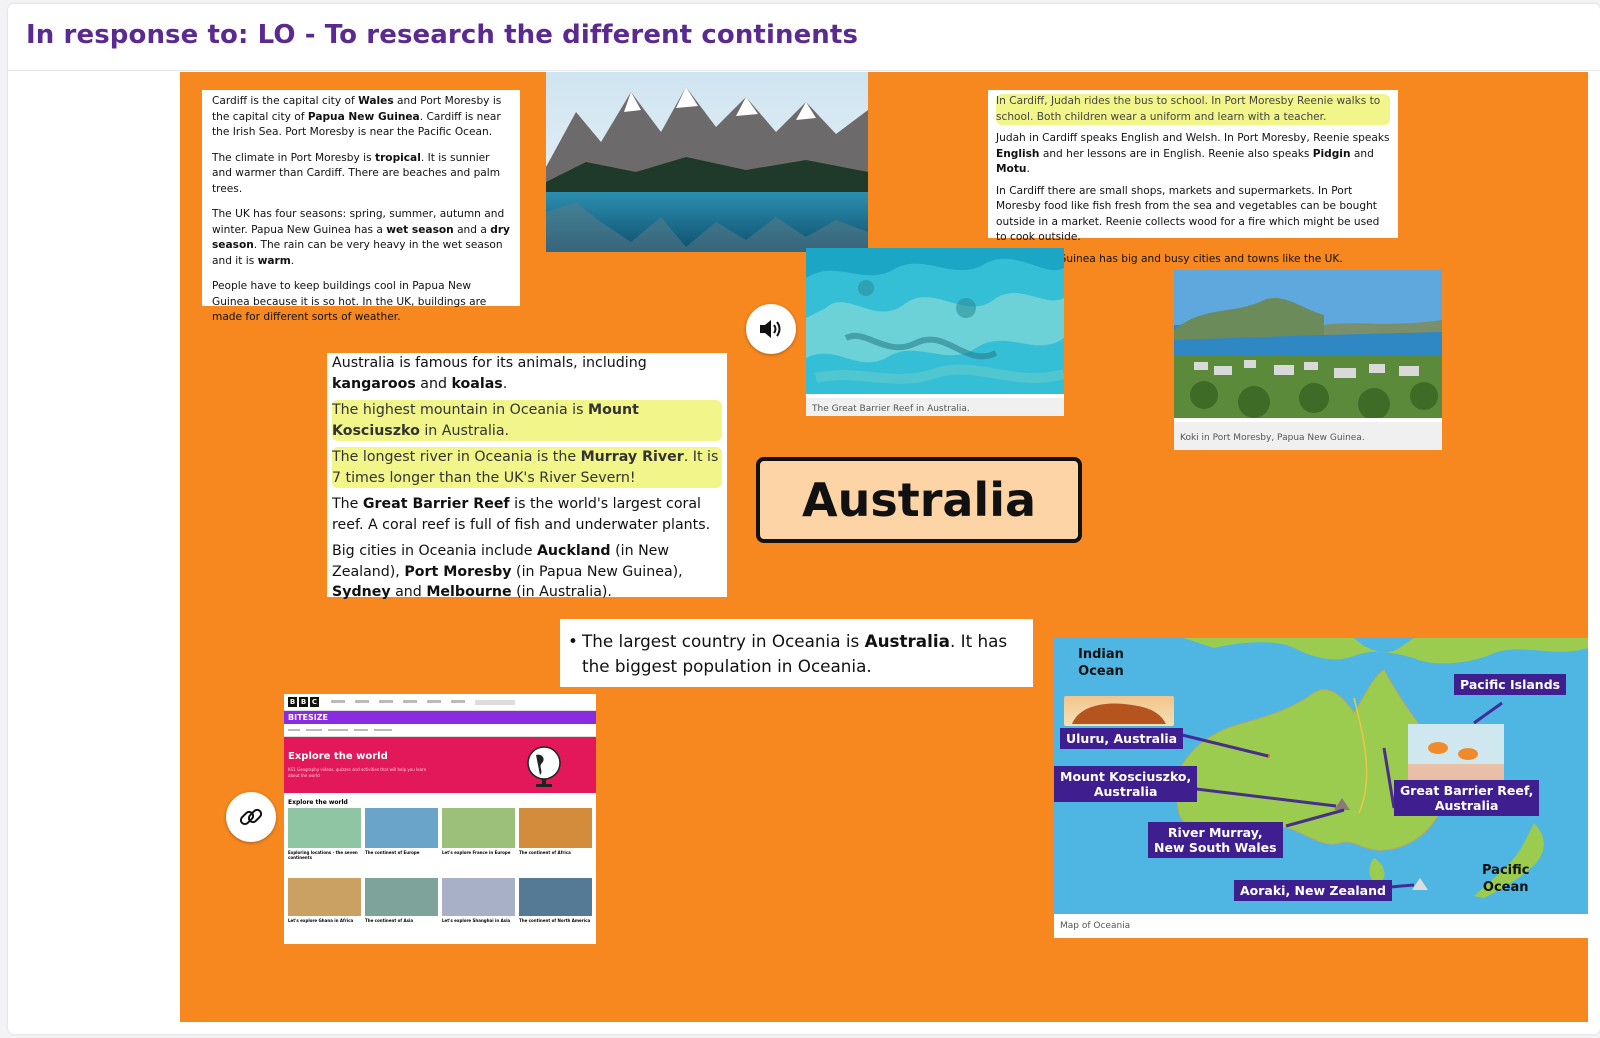  What do you see at coordinates (292, 702) in the screenshot?
I see `bbc-logo-b1: B` at bounding box center [292, 702].